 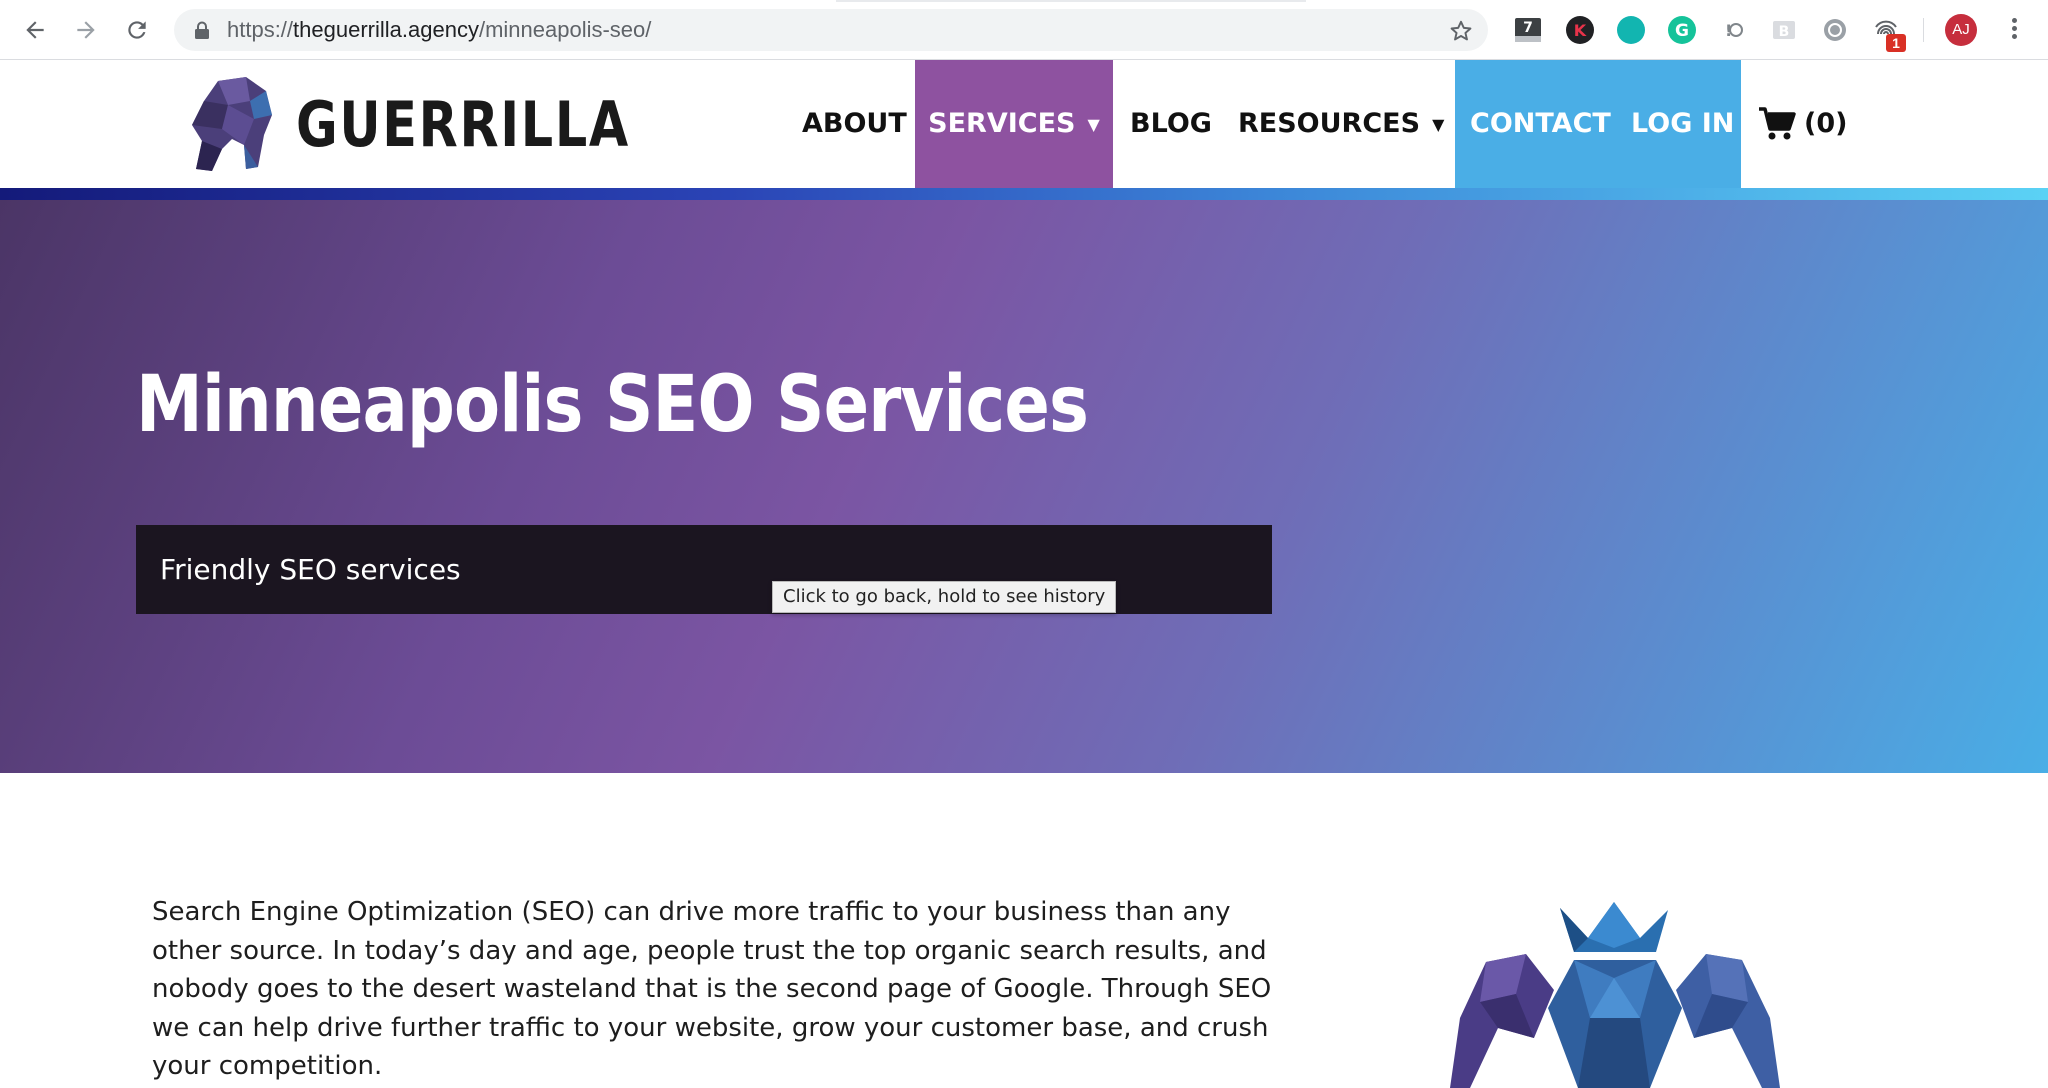 I want to click on extension-b-icon: B, so click(x=1784, y=30).